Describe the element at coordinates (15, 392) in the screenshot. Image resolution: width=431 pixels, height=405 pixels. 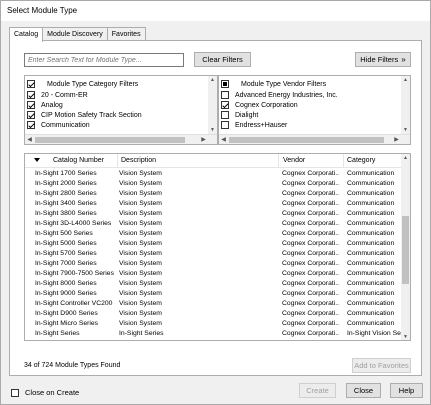
I see `close-on-create-checkbox` at that location.